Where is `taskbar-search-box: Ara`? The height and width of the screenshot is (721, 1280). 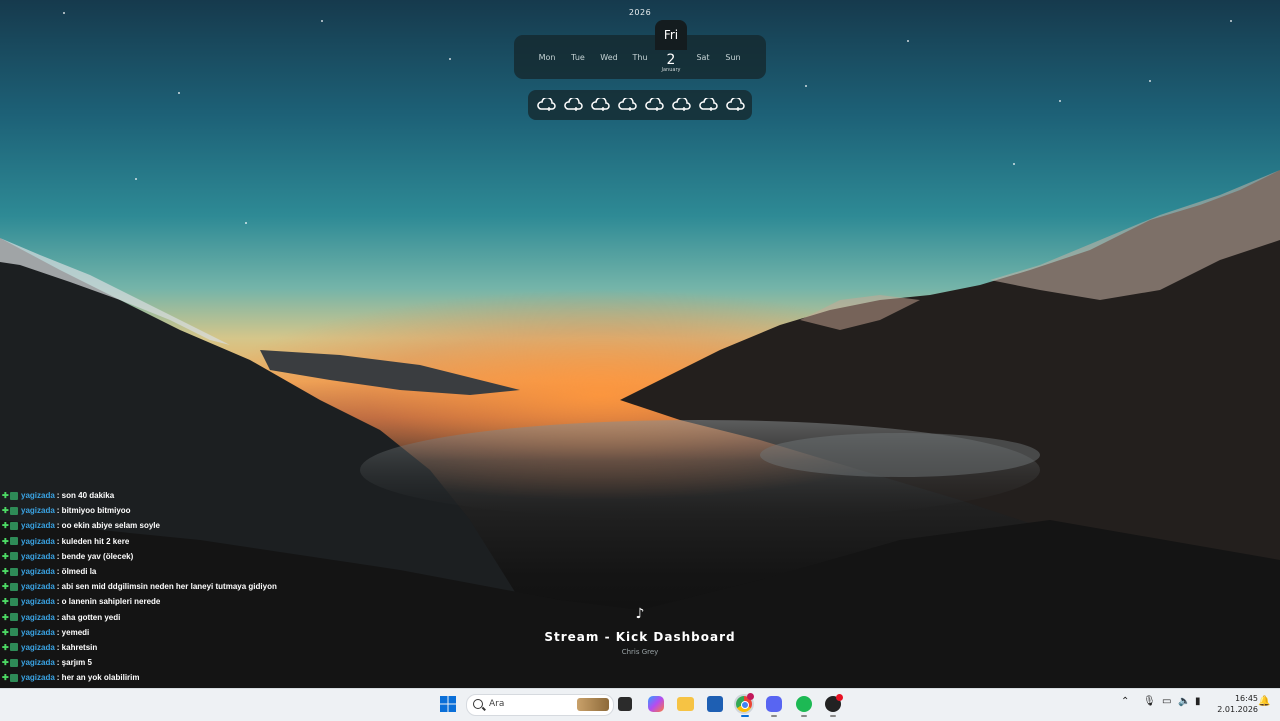 taskbar-search-box: Ara is located at coordinates (540, 705).